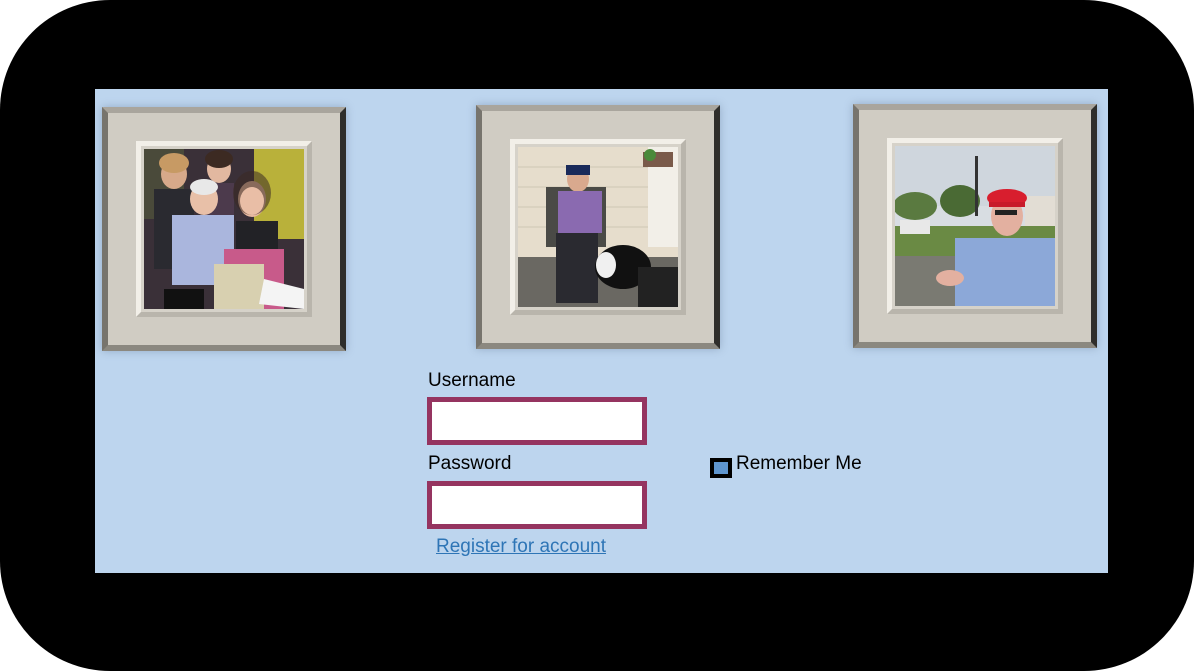 The image size is (1194, 671). Describe the element at coordinates (521, 547) in the screenshot. I see `register-link: Register for account` at that location.